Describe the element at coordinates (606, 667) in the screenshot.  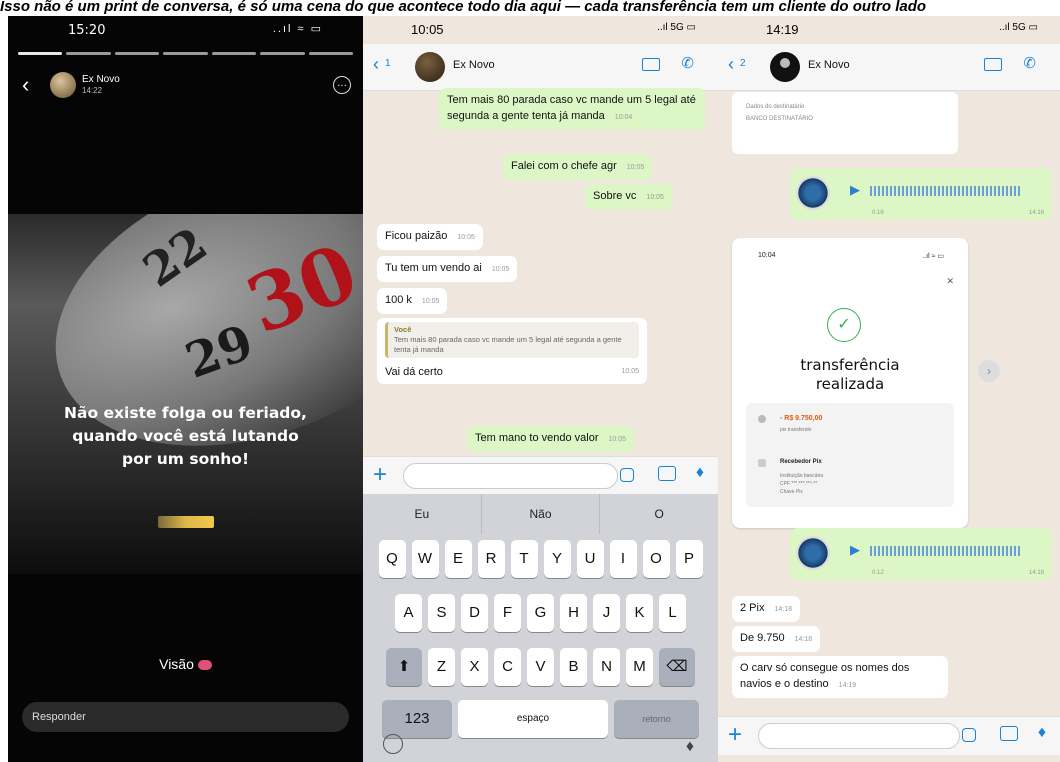
I see `key: N` at that location.